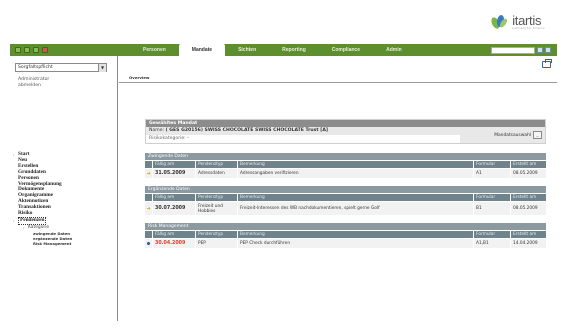 This screenshot has width=567, height=329. Describe the element at coordinates (547, 63) in the screenshot. I see `print-icon` at that location.